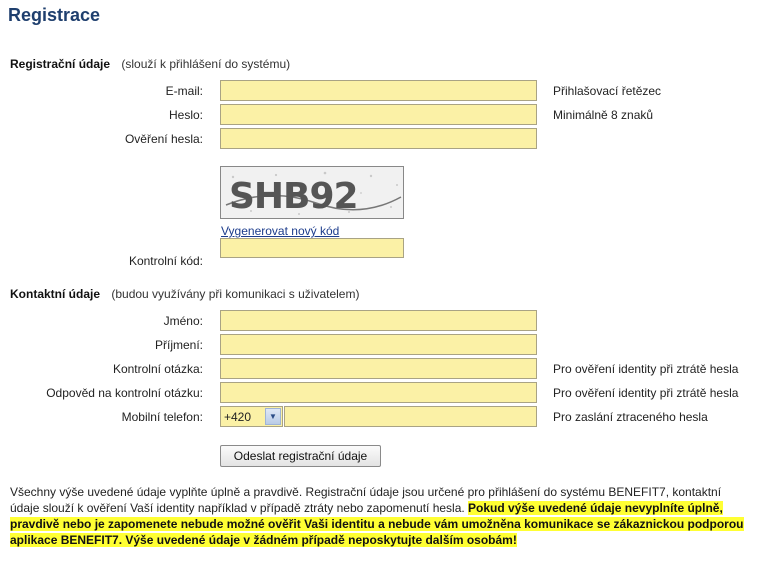 This screenshot has width=759, height=568. I want to click on captcha-text: SHB92, so click(293, 196).